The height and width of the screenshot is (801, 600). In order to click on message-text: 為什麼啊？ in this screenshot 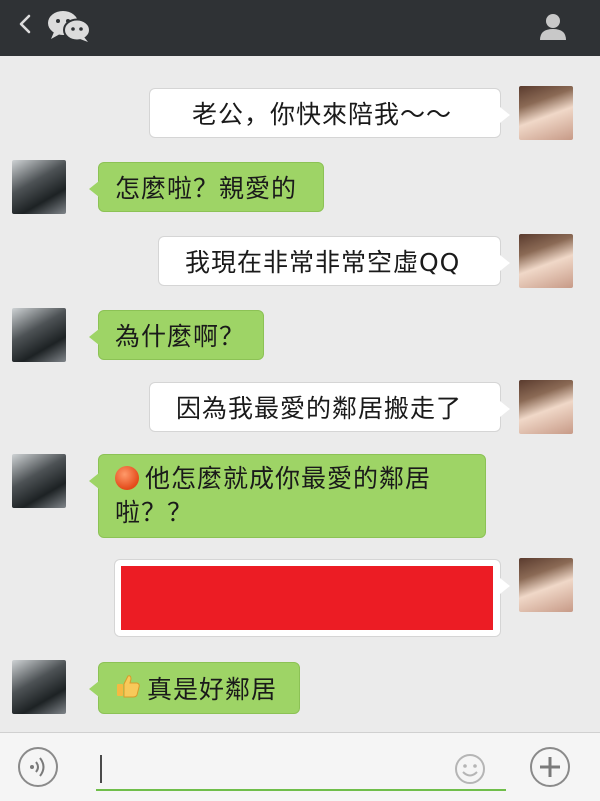, I will do `click(180, 336)`.